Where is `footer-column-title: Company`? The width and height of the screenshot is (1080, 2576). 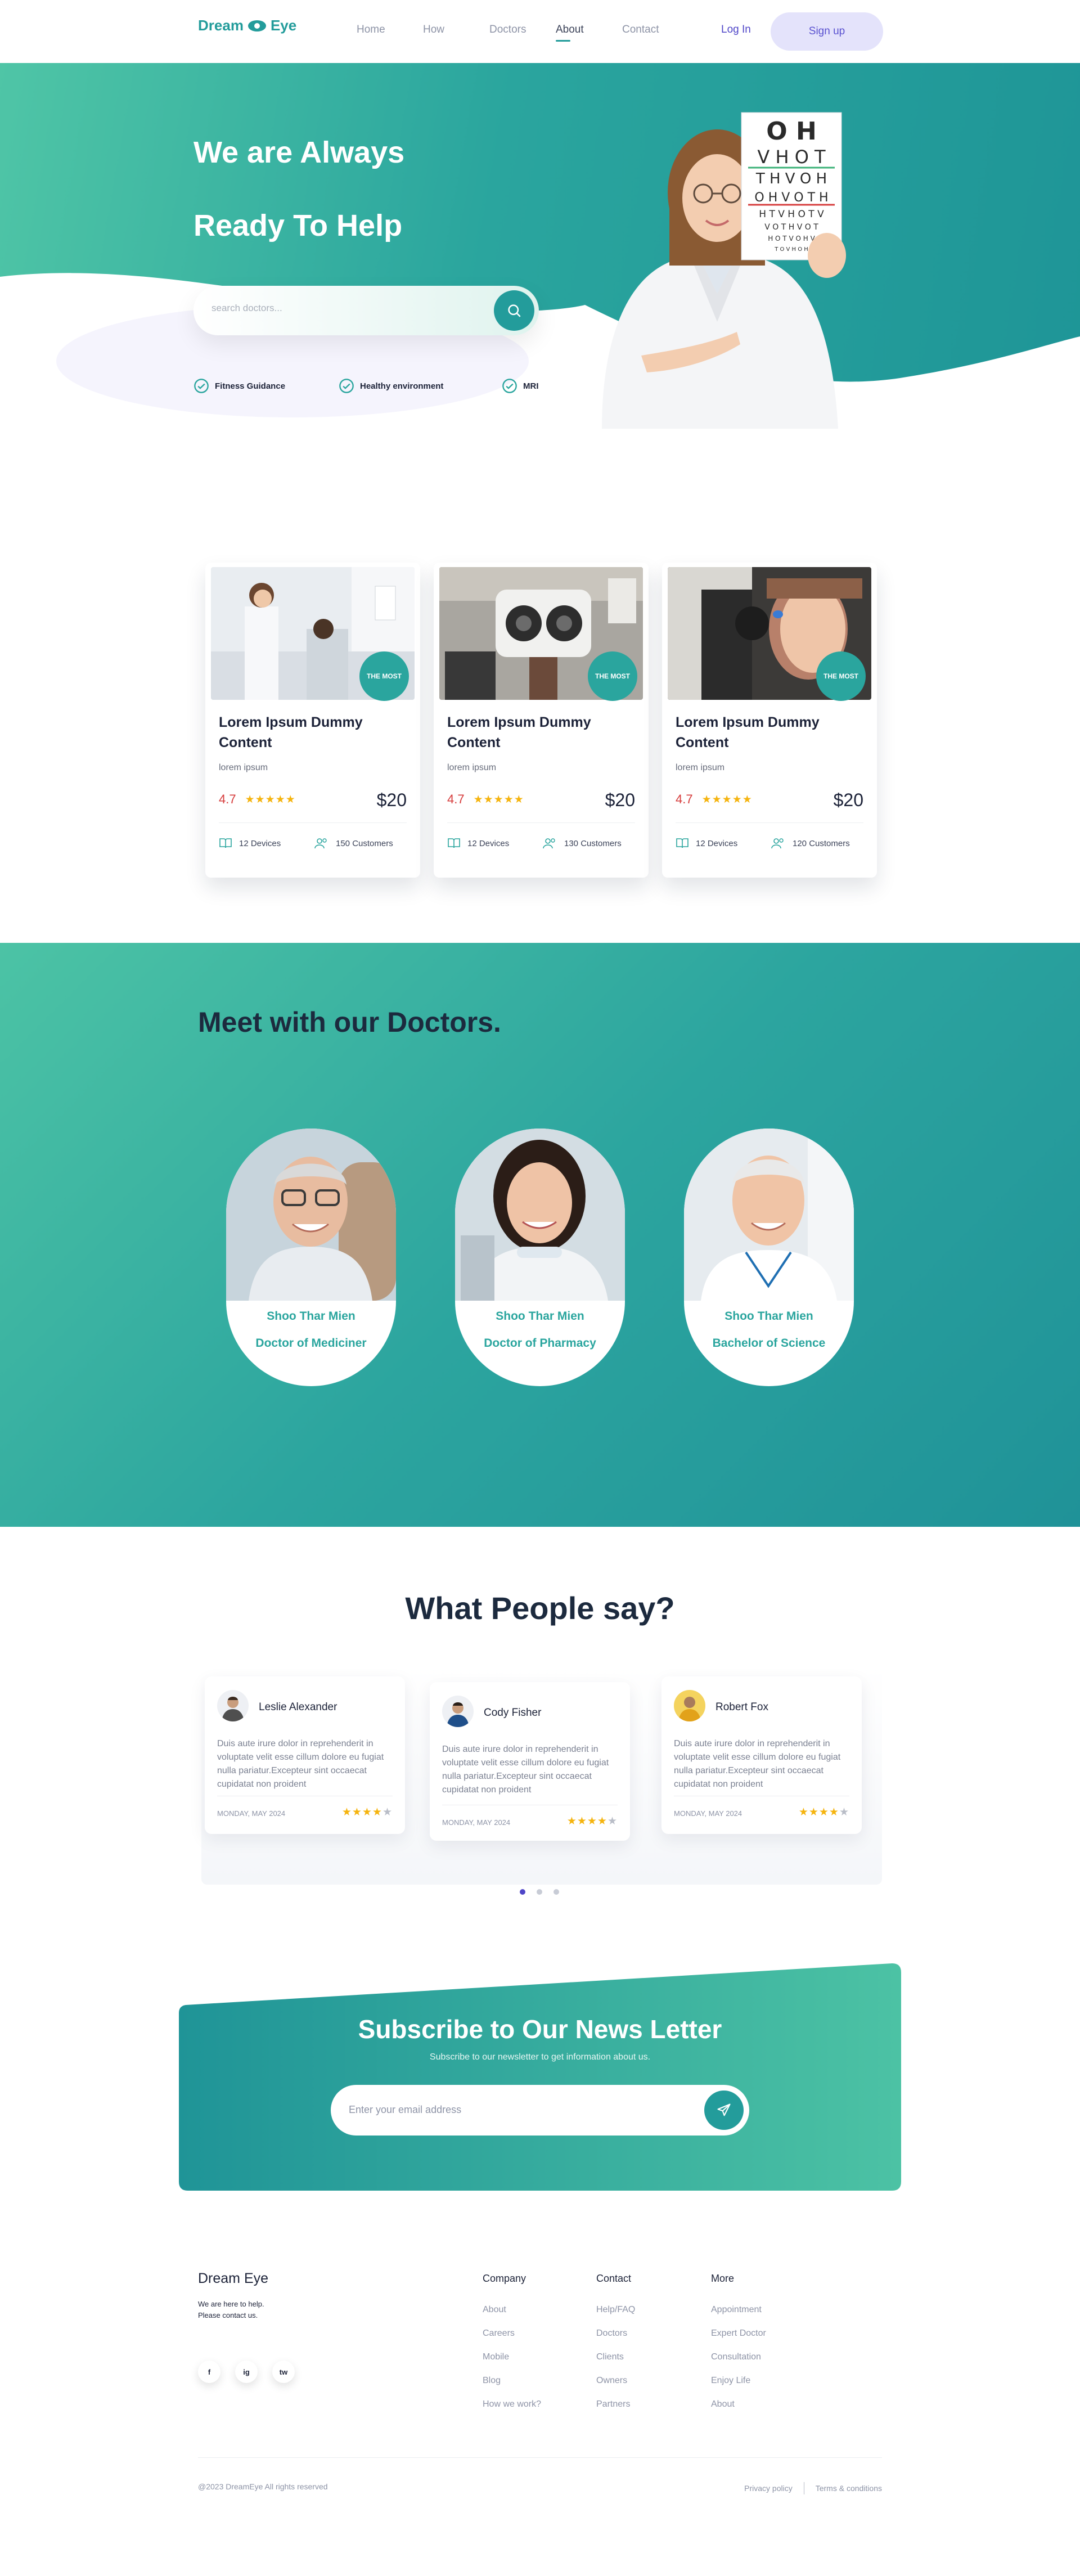 footer-column-title: Company is located at coordinates (504, 2278).